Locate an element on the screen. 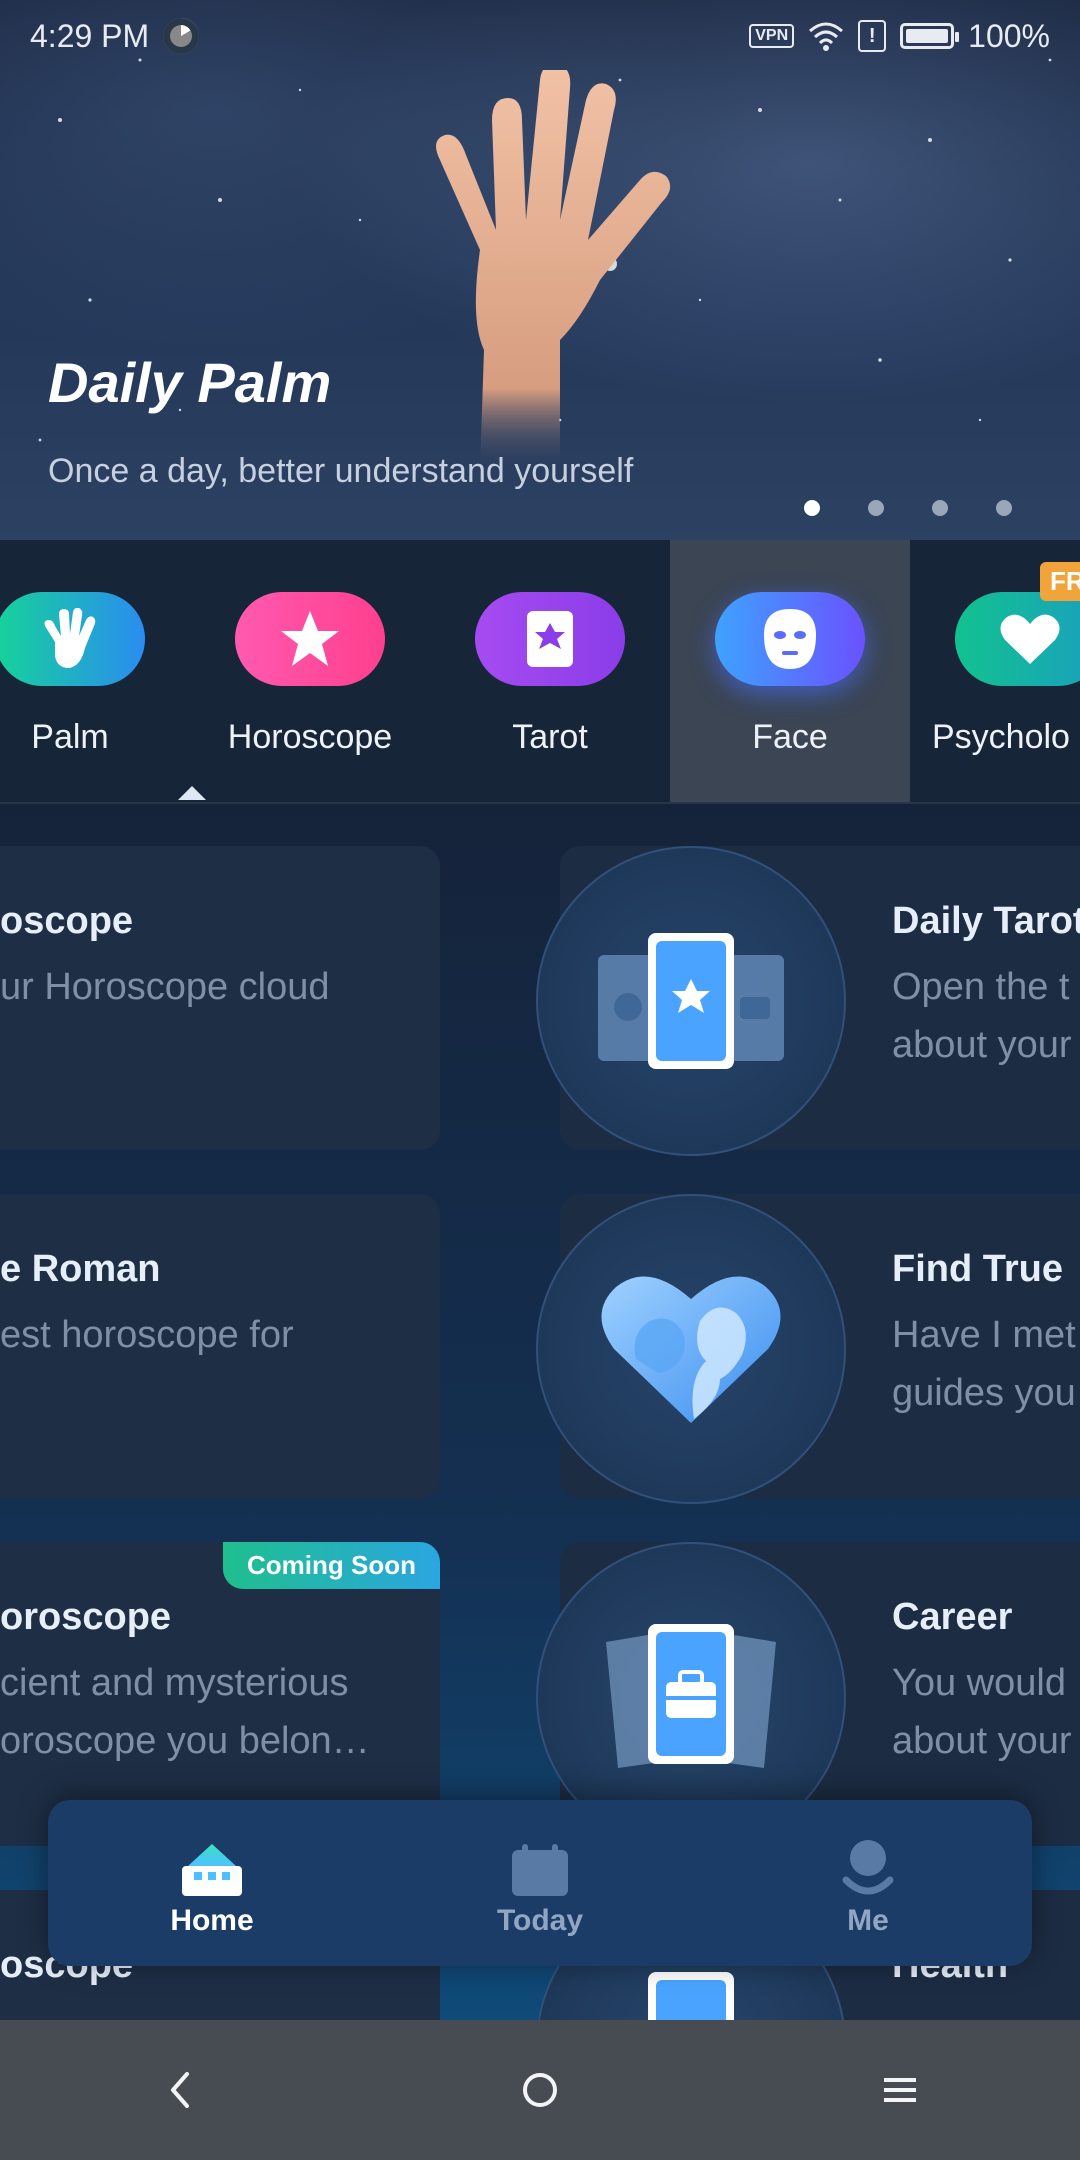 Image resolution: width=1080 pixels, height=2160 pixels. category-palm: Palm is located at coordinates (95, 671).